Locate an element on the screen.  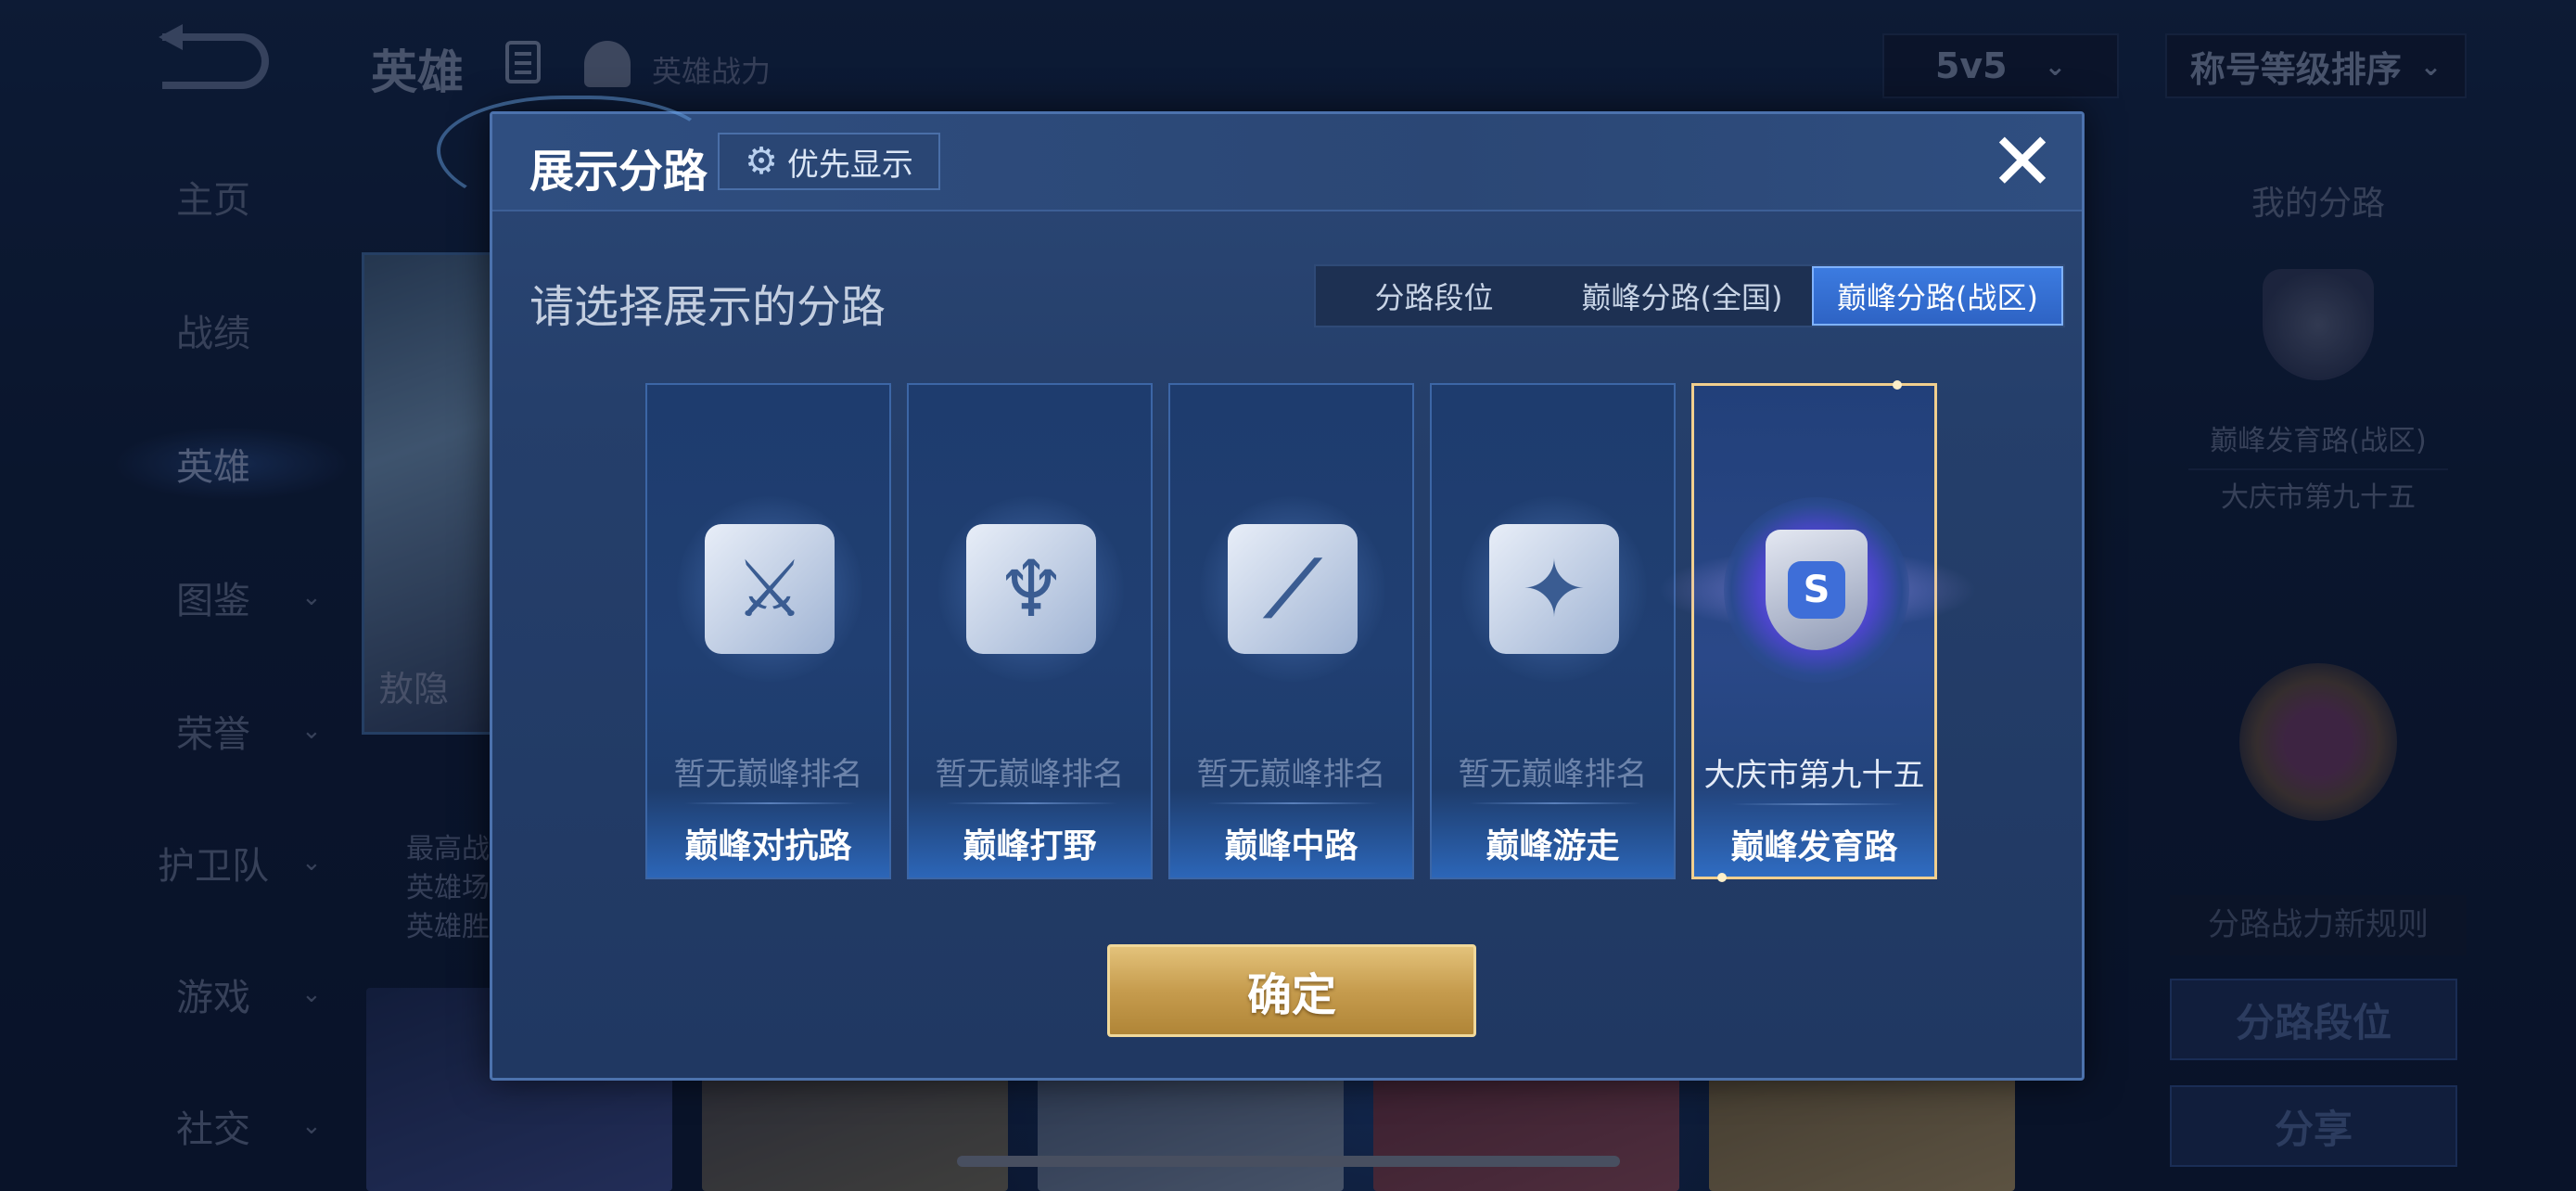
lane-rank-text: 大庆市第九十五 is located at coordinates (1814, 775).